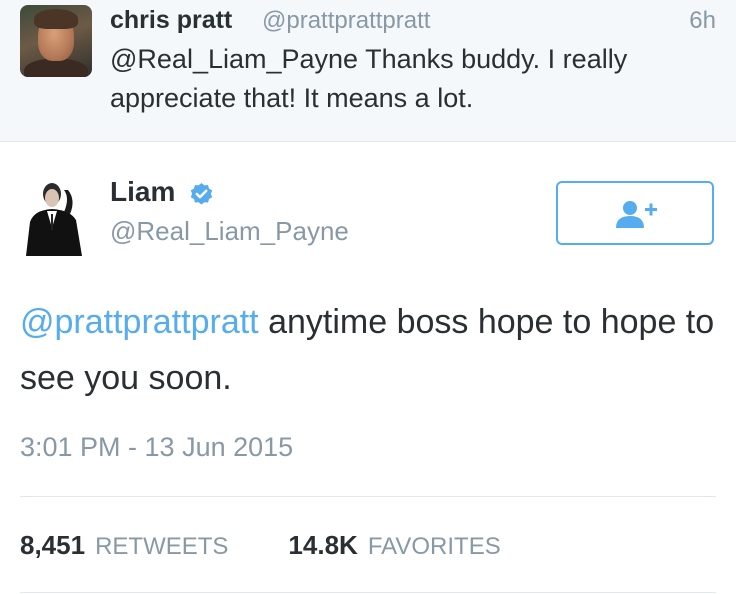 Image resolution: width=736 pixels, height=594 pixels. Describe the element at coordinates (434, 546) in the screenshot. I see `favorites-label: FAVORITES` at that location.